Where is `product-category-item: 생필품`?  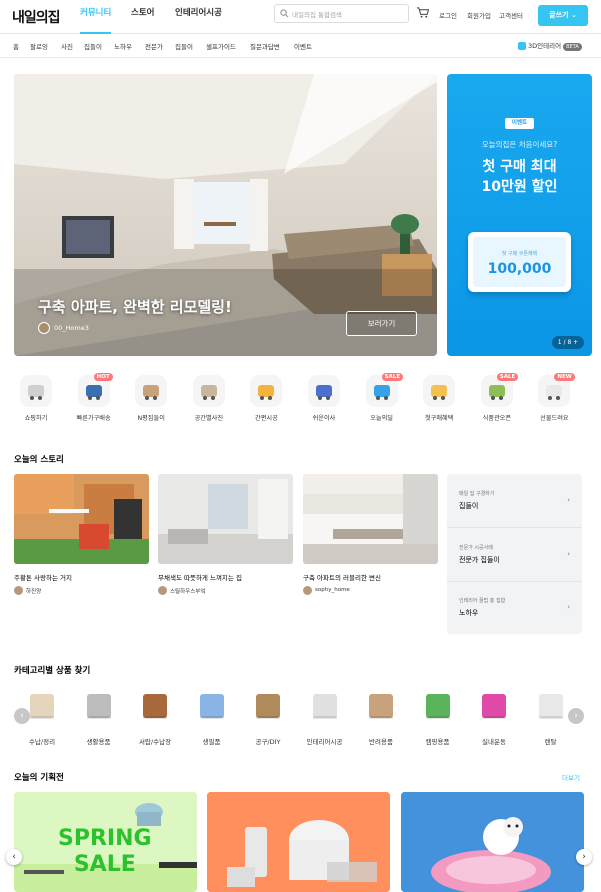
product-category-item: 생필품 is located at coordinates (212, 716).